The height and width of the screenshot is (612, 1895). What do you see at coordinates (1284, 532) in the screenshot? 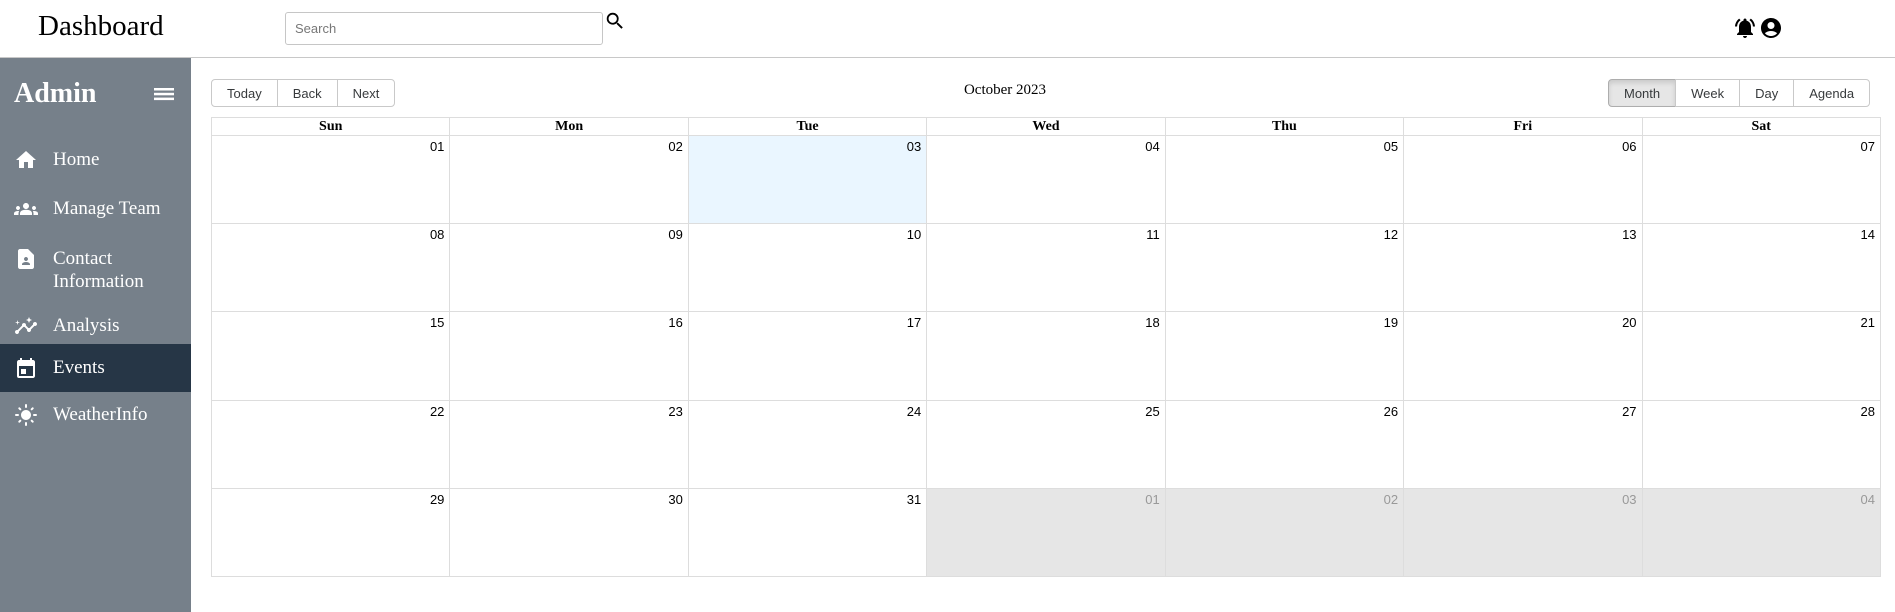
I see `calendar-day-cell-off-range: 02` at bounding box center [1284, 532].